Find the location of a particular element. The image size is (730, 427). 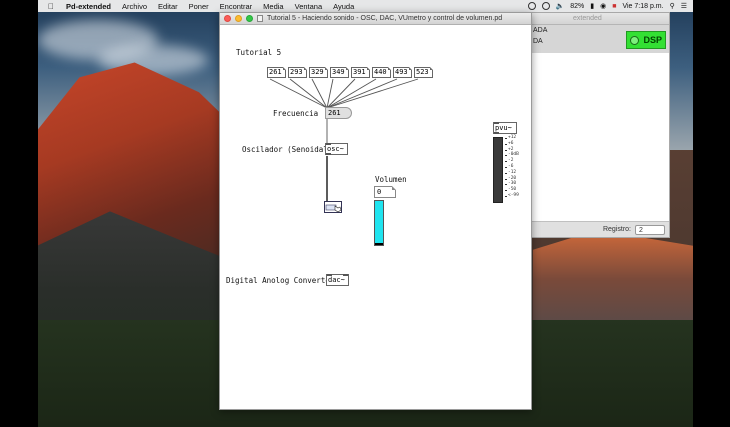

dsp-checkbox-icon is located at coordinates (634, 40).